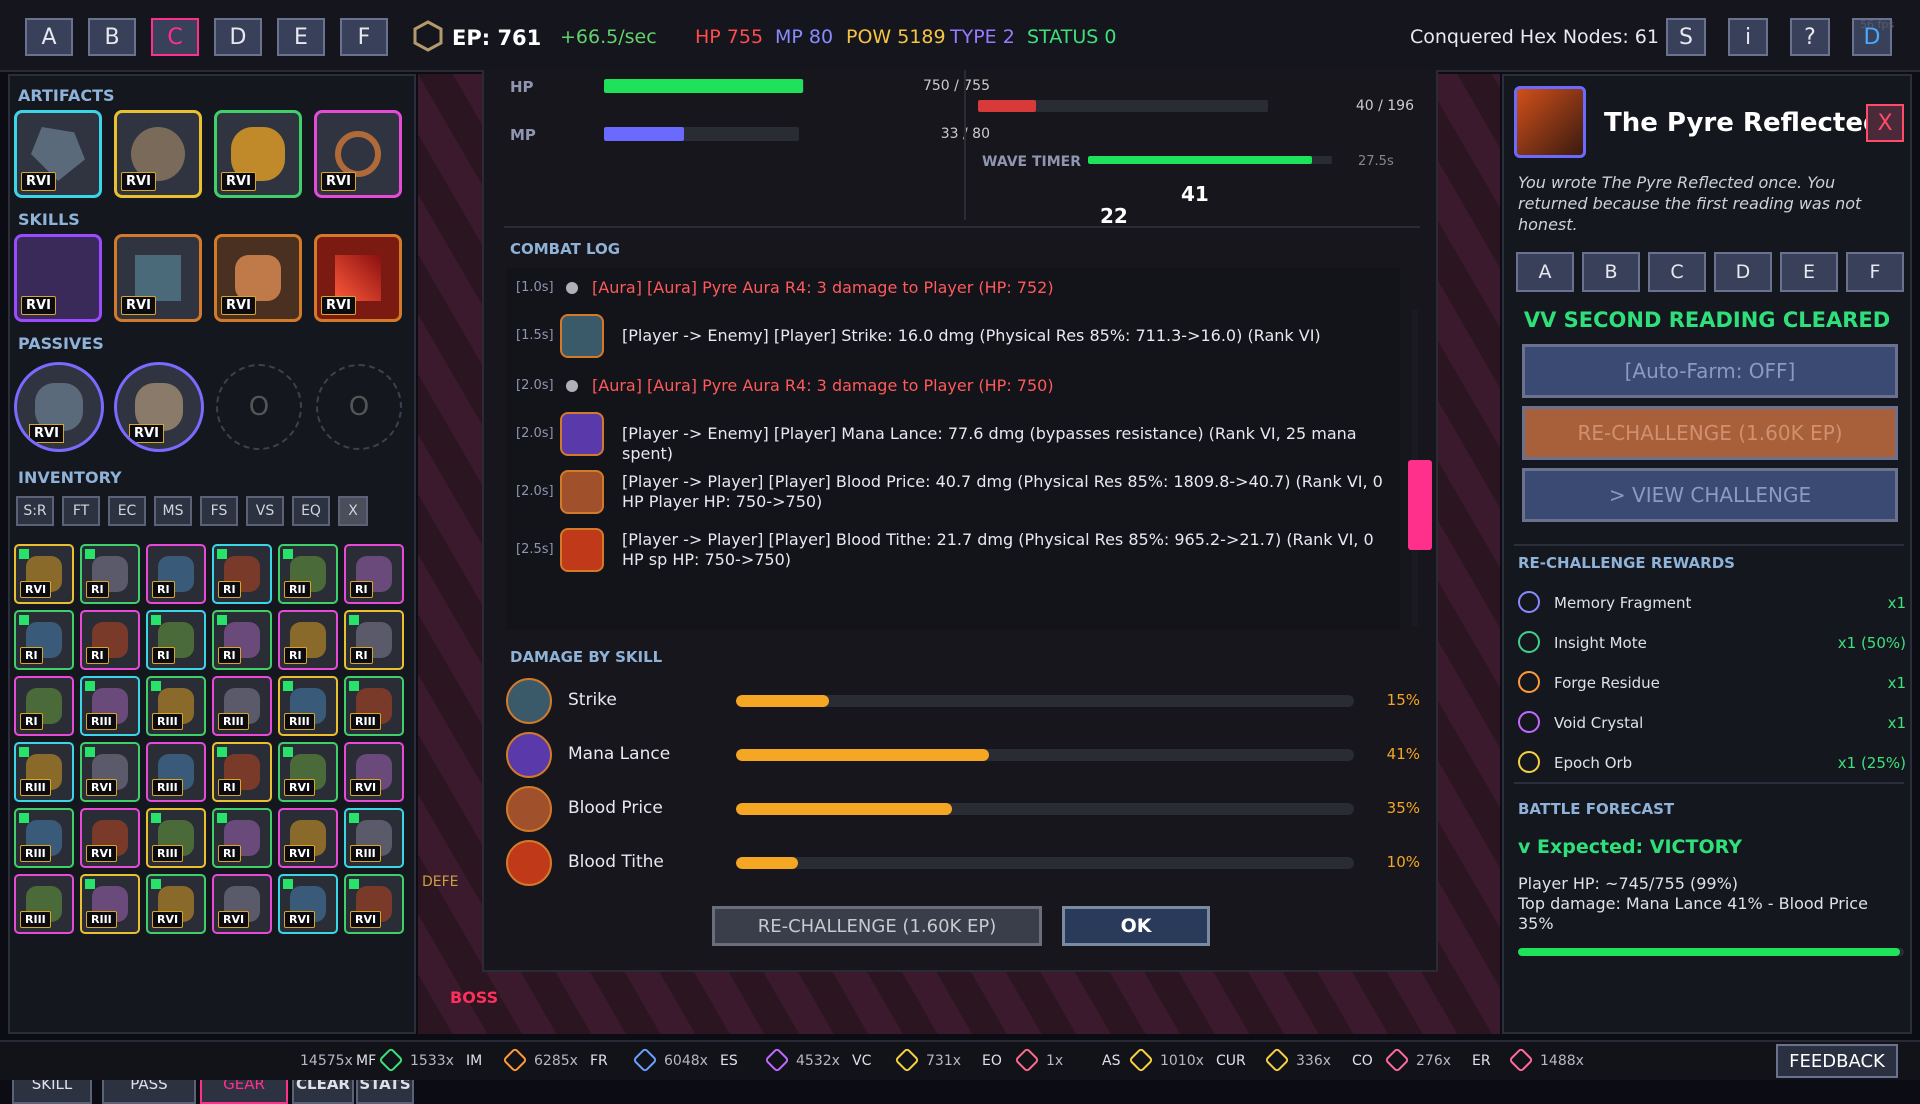 The image size is (1920, 1104). I want to click on reading-tab: E, so click(1809, 272).